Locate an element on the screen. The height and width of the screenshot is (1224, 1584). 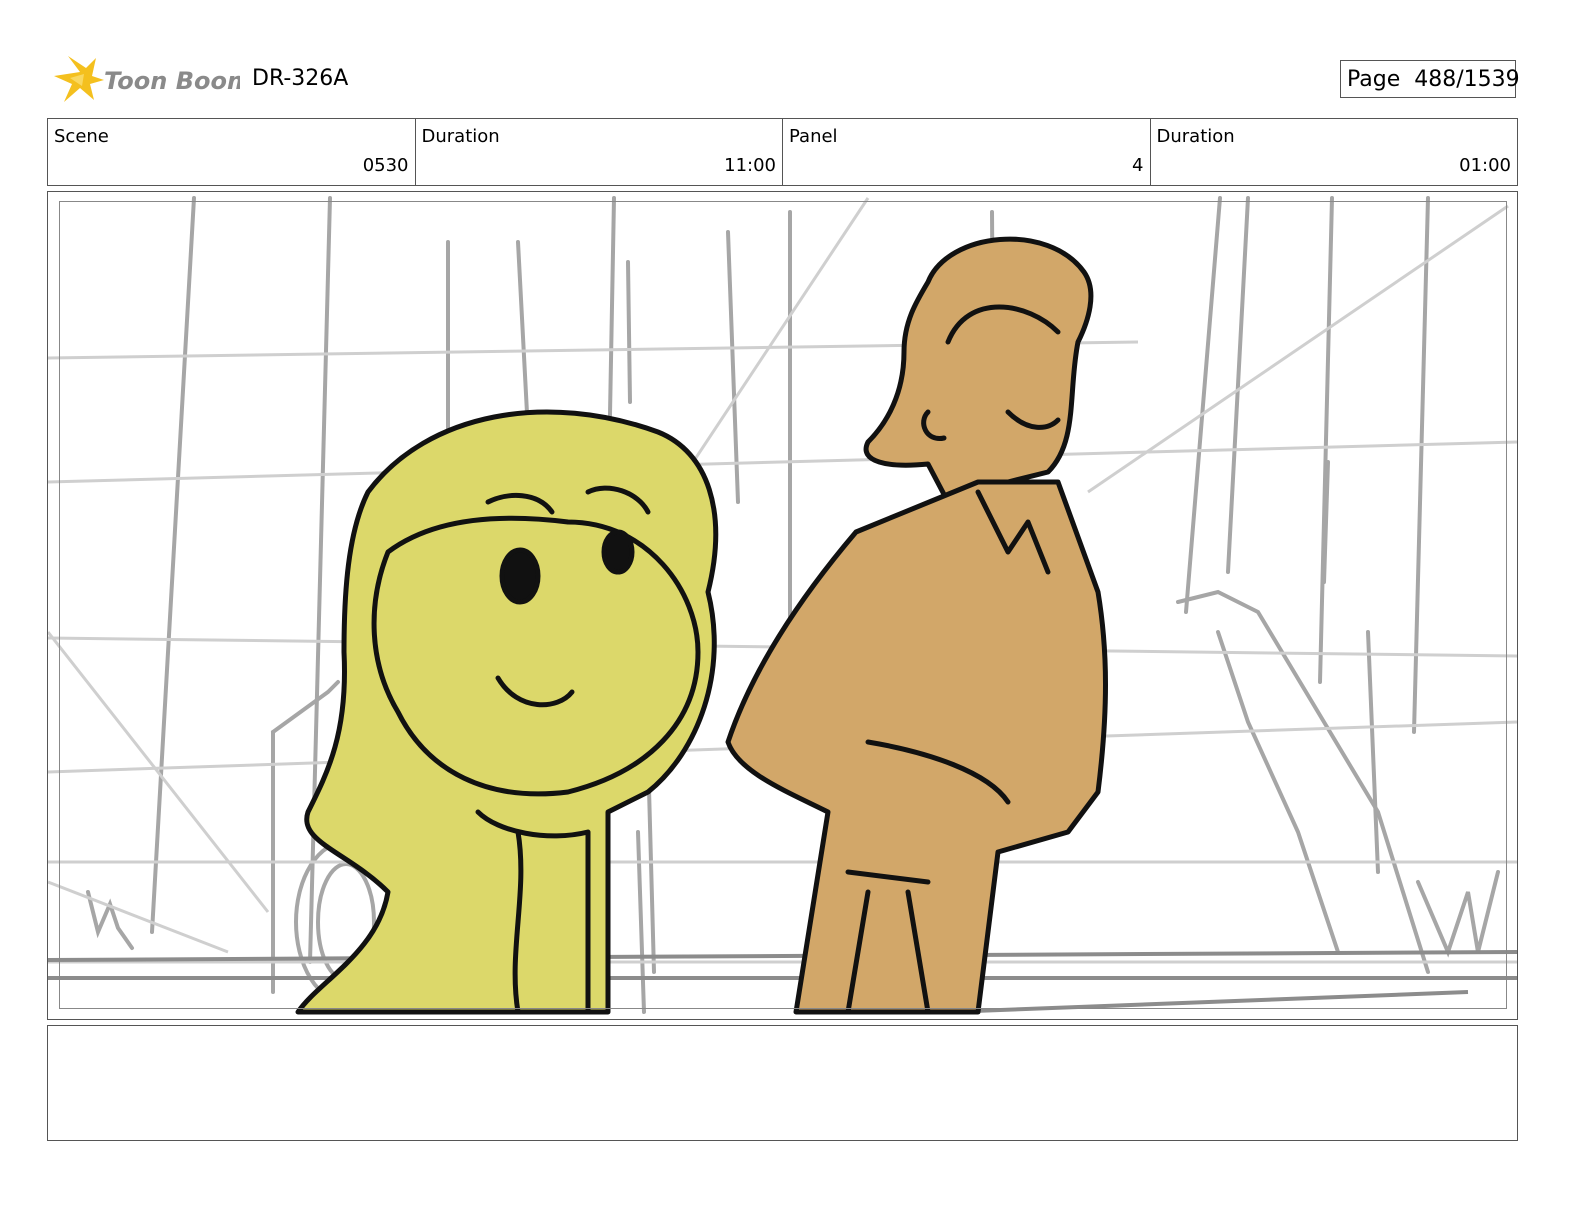
scene-cell: Scene 0530 is located at coordinates (232, 152).